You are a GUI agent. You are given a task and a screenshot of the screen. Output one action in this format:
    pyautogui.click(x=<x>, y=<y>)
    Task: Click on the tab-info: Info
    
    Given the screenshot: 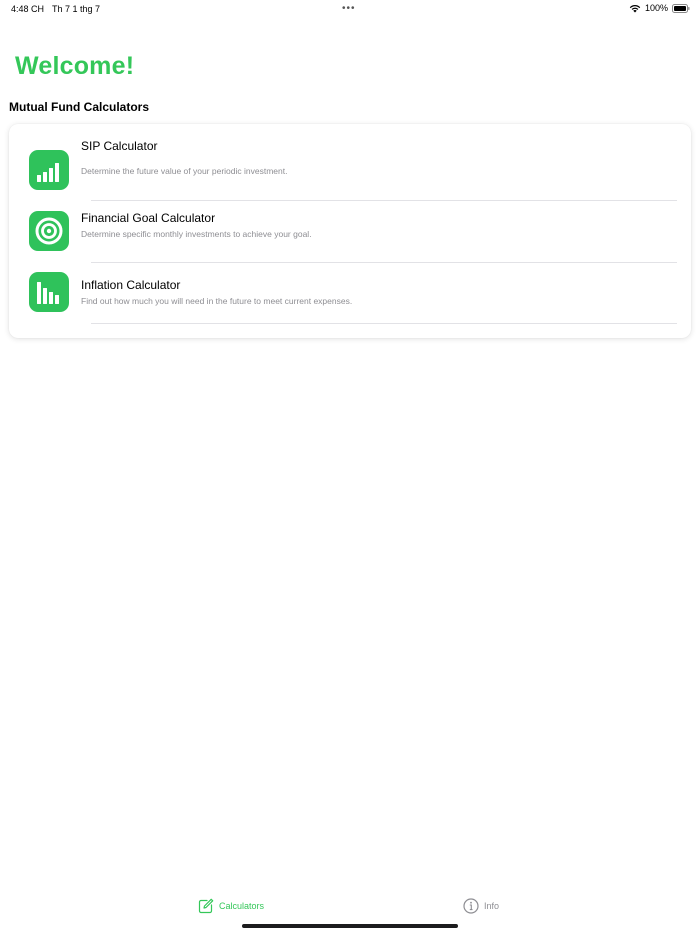 What is the action you would take?
    pyautogui.click(x=481, y=906)
    